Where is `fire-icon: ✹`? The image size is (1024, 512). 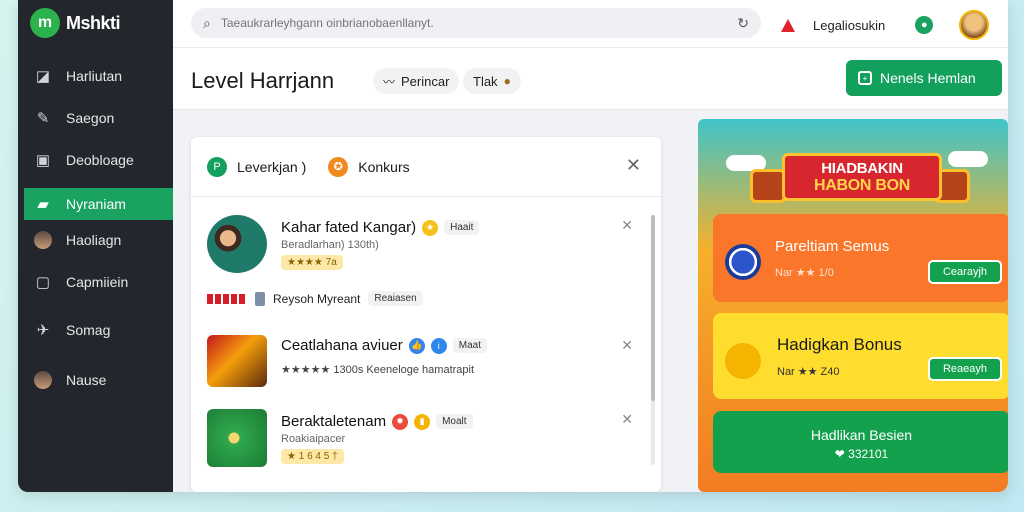
fire-icon: ✹ is located at coordinates (400, 421).